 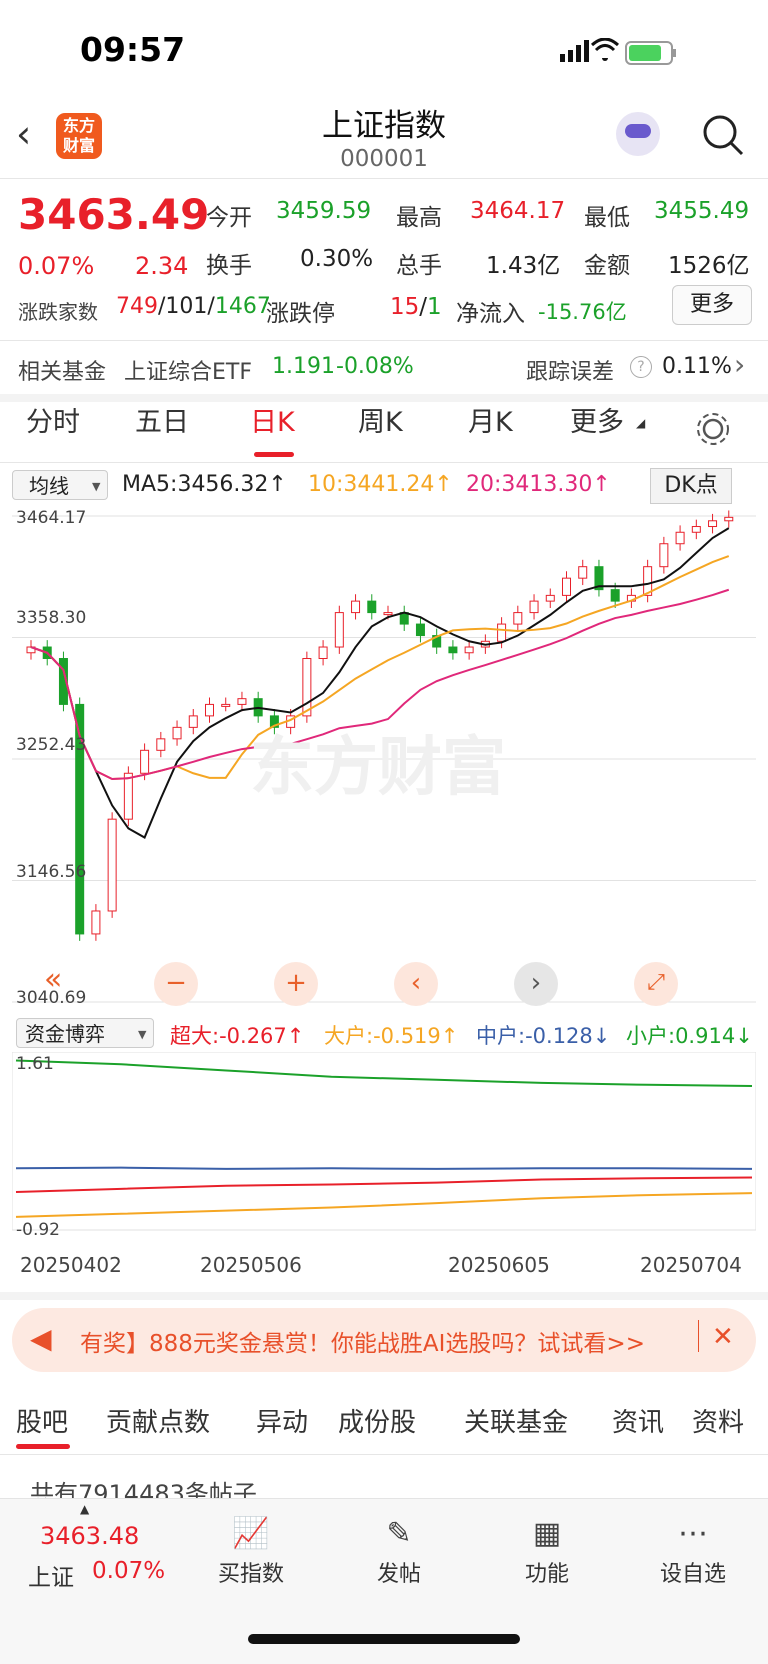 I want to click on section-gap, so click(x=384, y=1296).